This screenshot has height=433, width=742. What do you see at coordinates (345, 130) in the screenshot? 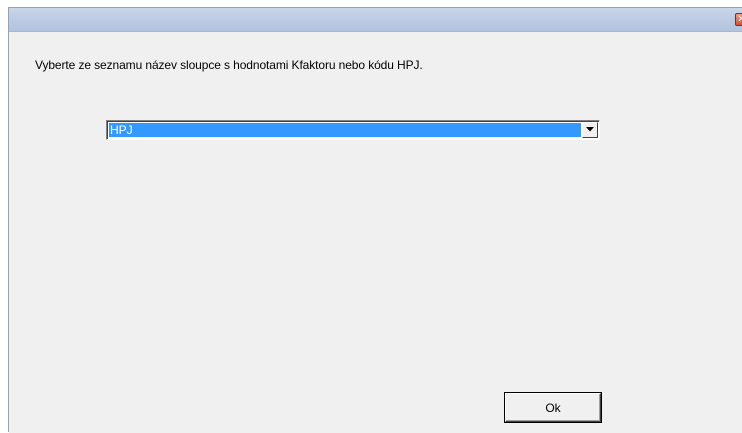
I see `selected-column-value: HPJ` at bounding box center [345, 130].